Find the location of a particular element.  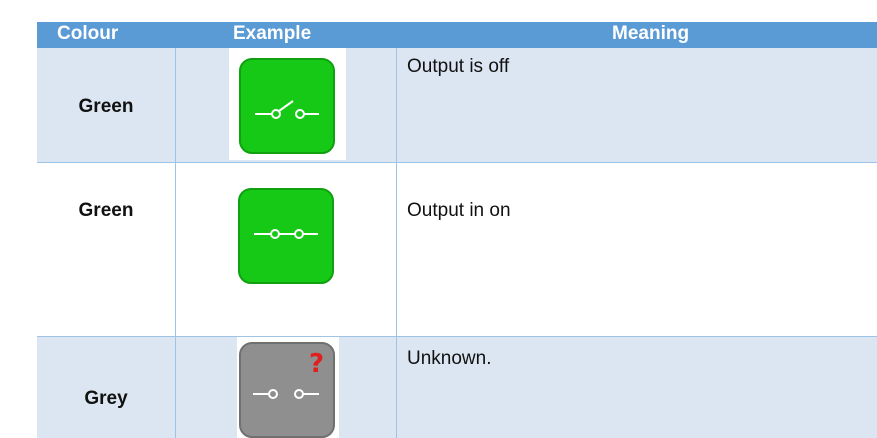

example-cell: ? is located at coordinates (288, 387).